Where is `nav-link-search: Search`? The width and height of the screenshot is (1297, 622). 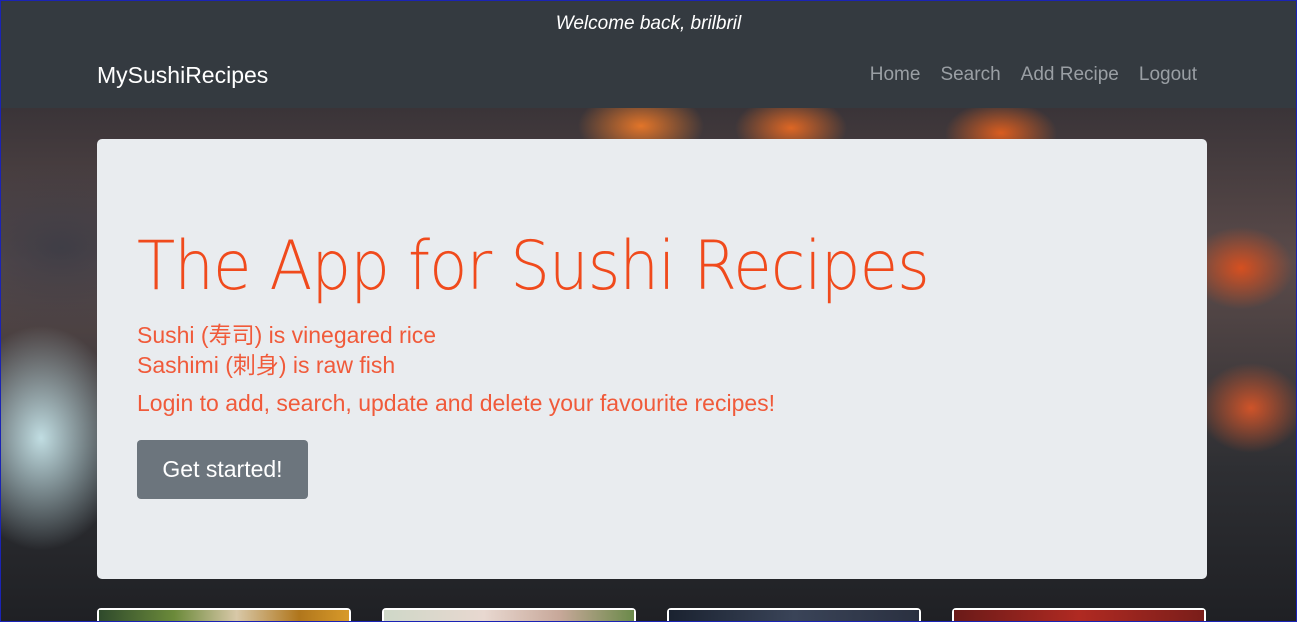 nav-link-search: Search is located at coordinates (970, 75).